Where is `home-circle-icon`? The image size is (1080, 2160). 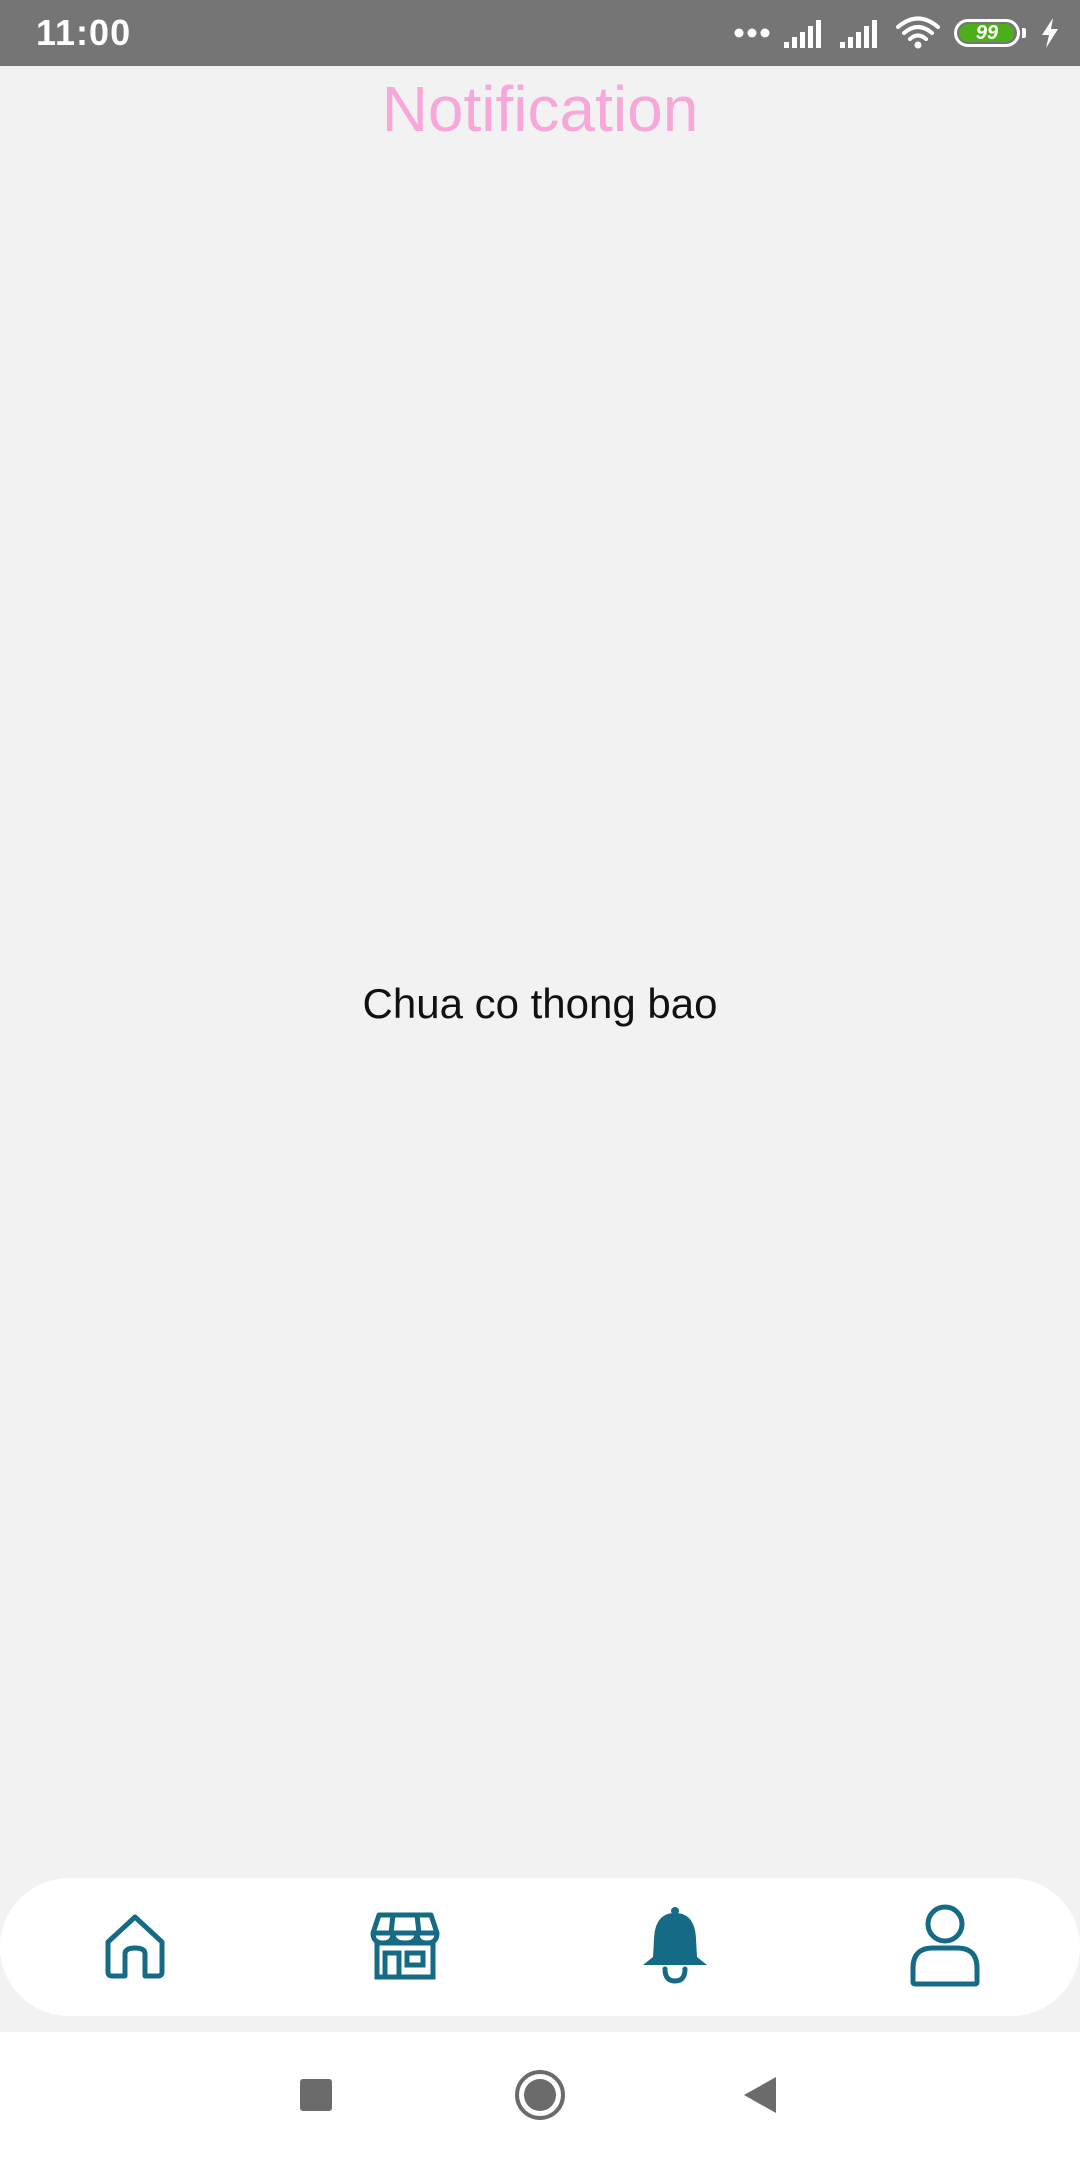
home-circle-icon is located at coordinates (540, 2097).